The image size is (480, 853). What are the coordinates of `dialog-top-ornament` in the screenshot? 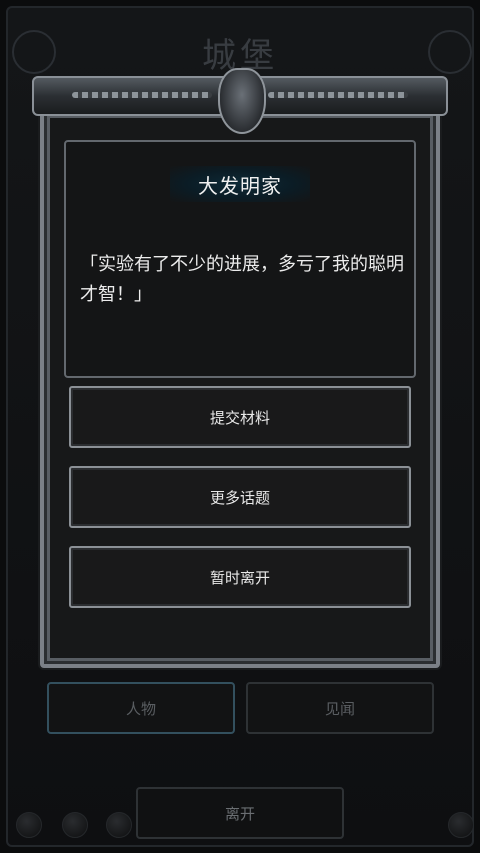 It's located at (240, 102).